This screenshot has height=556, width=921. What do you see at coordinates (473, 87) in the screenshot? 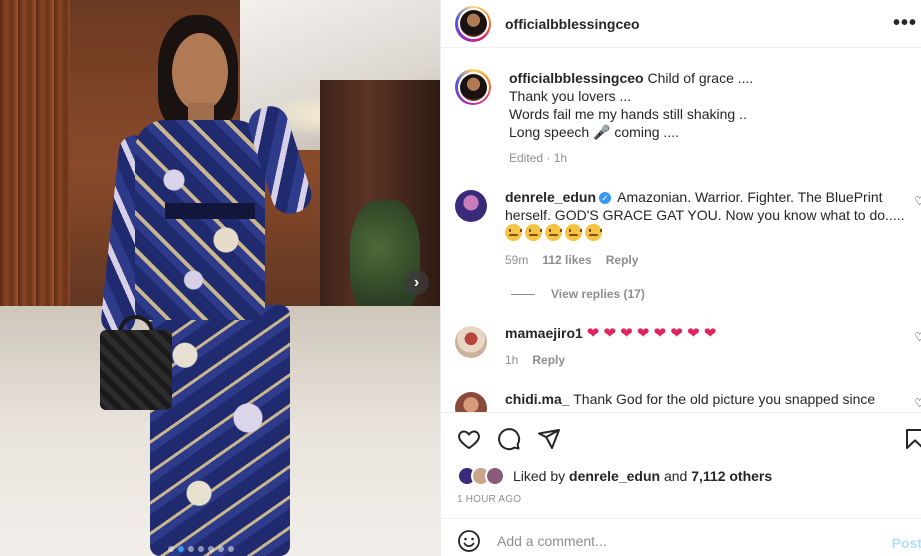
I see `caption-avatar` at bounding box center [473, 87].